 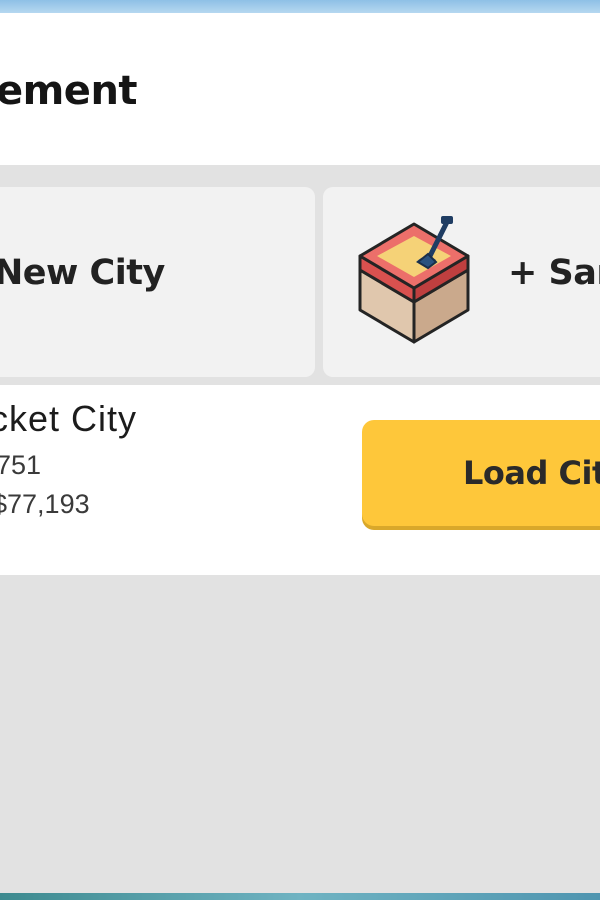 I want to click on load-city-button: Load City, so click(x=481, y=473).